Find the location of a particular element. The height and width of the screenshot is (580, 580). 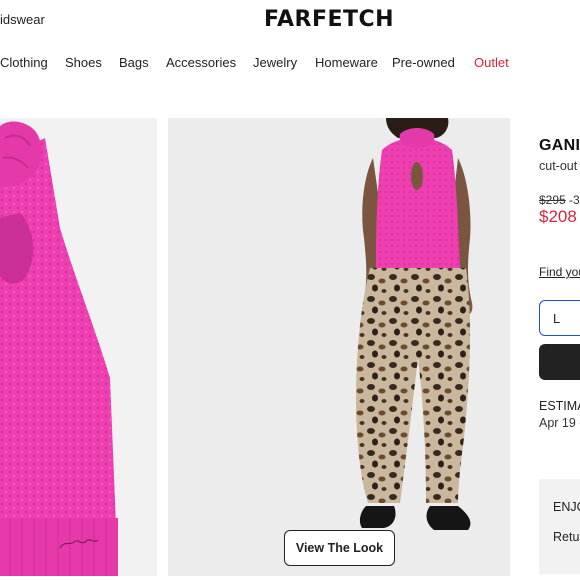

size-select: L is located at coordinates (559, 318).